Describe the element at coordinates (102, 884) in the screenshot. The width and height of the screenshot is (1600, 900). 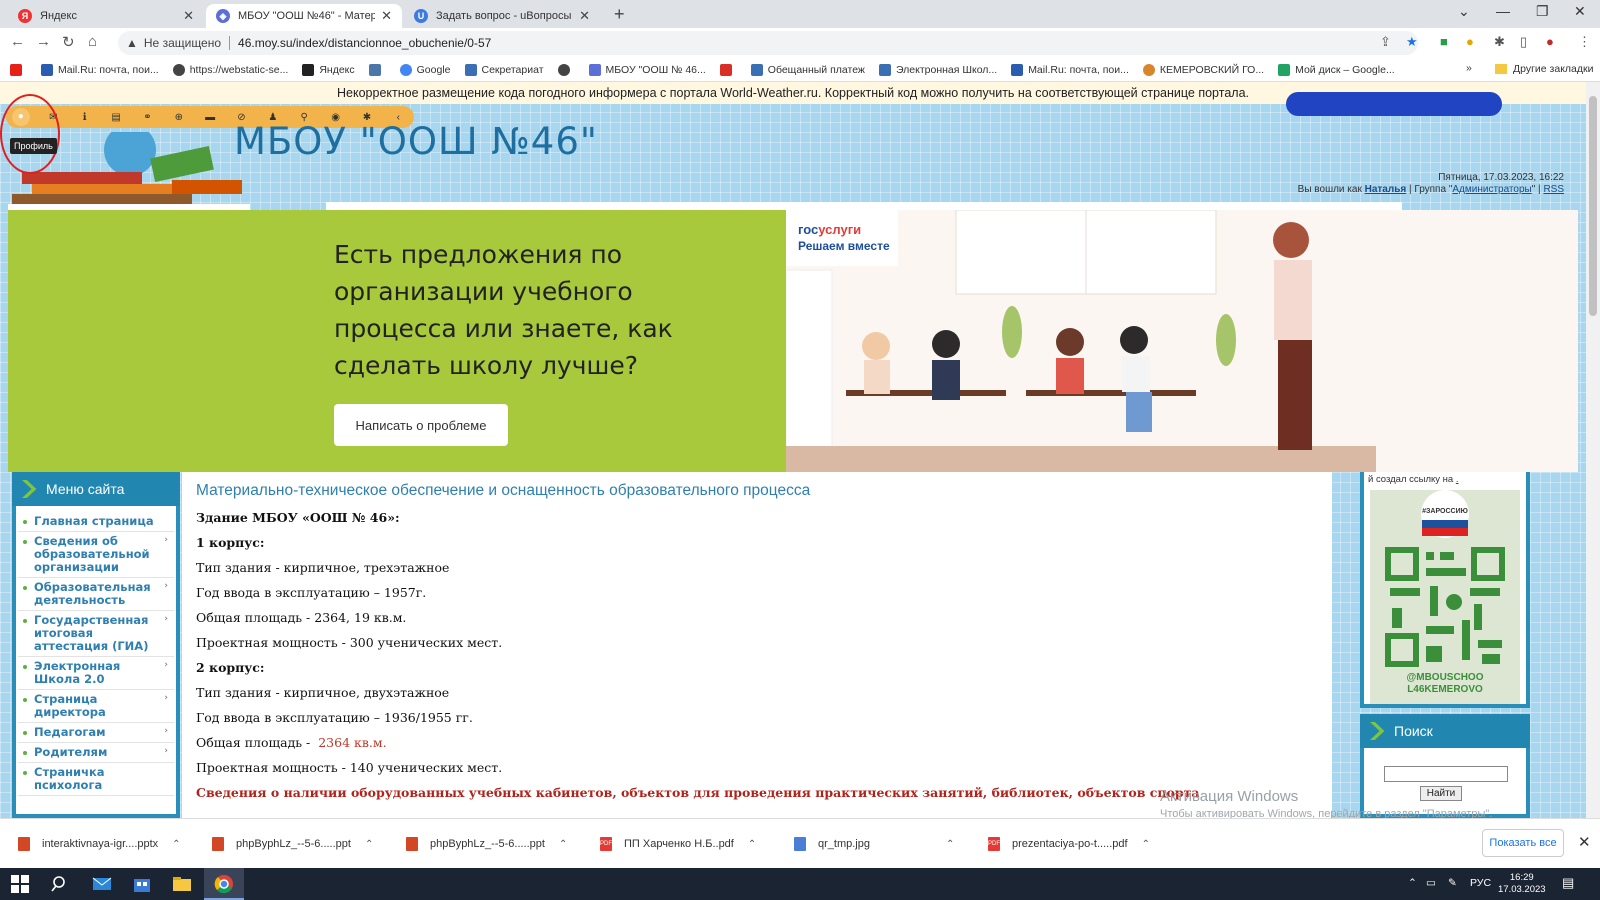
I see `mail-app-icon` at that location.